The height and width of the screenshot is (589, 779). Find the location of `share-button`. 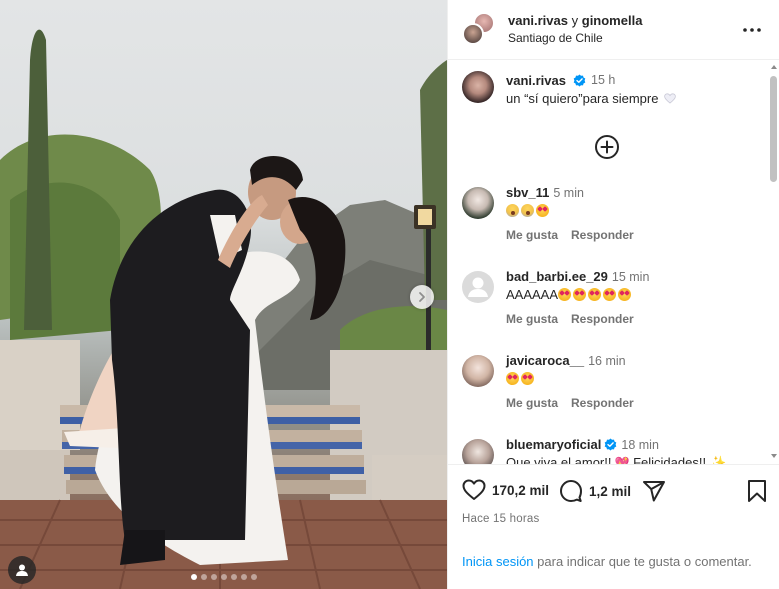

share-button is located at coordinates (654, 491).